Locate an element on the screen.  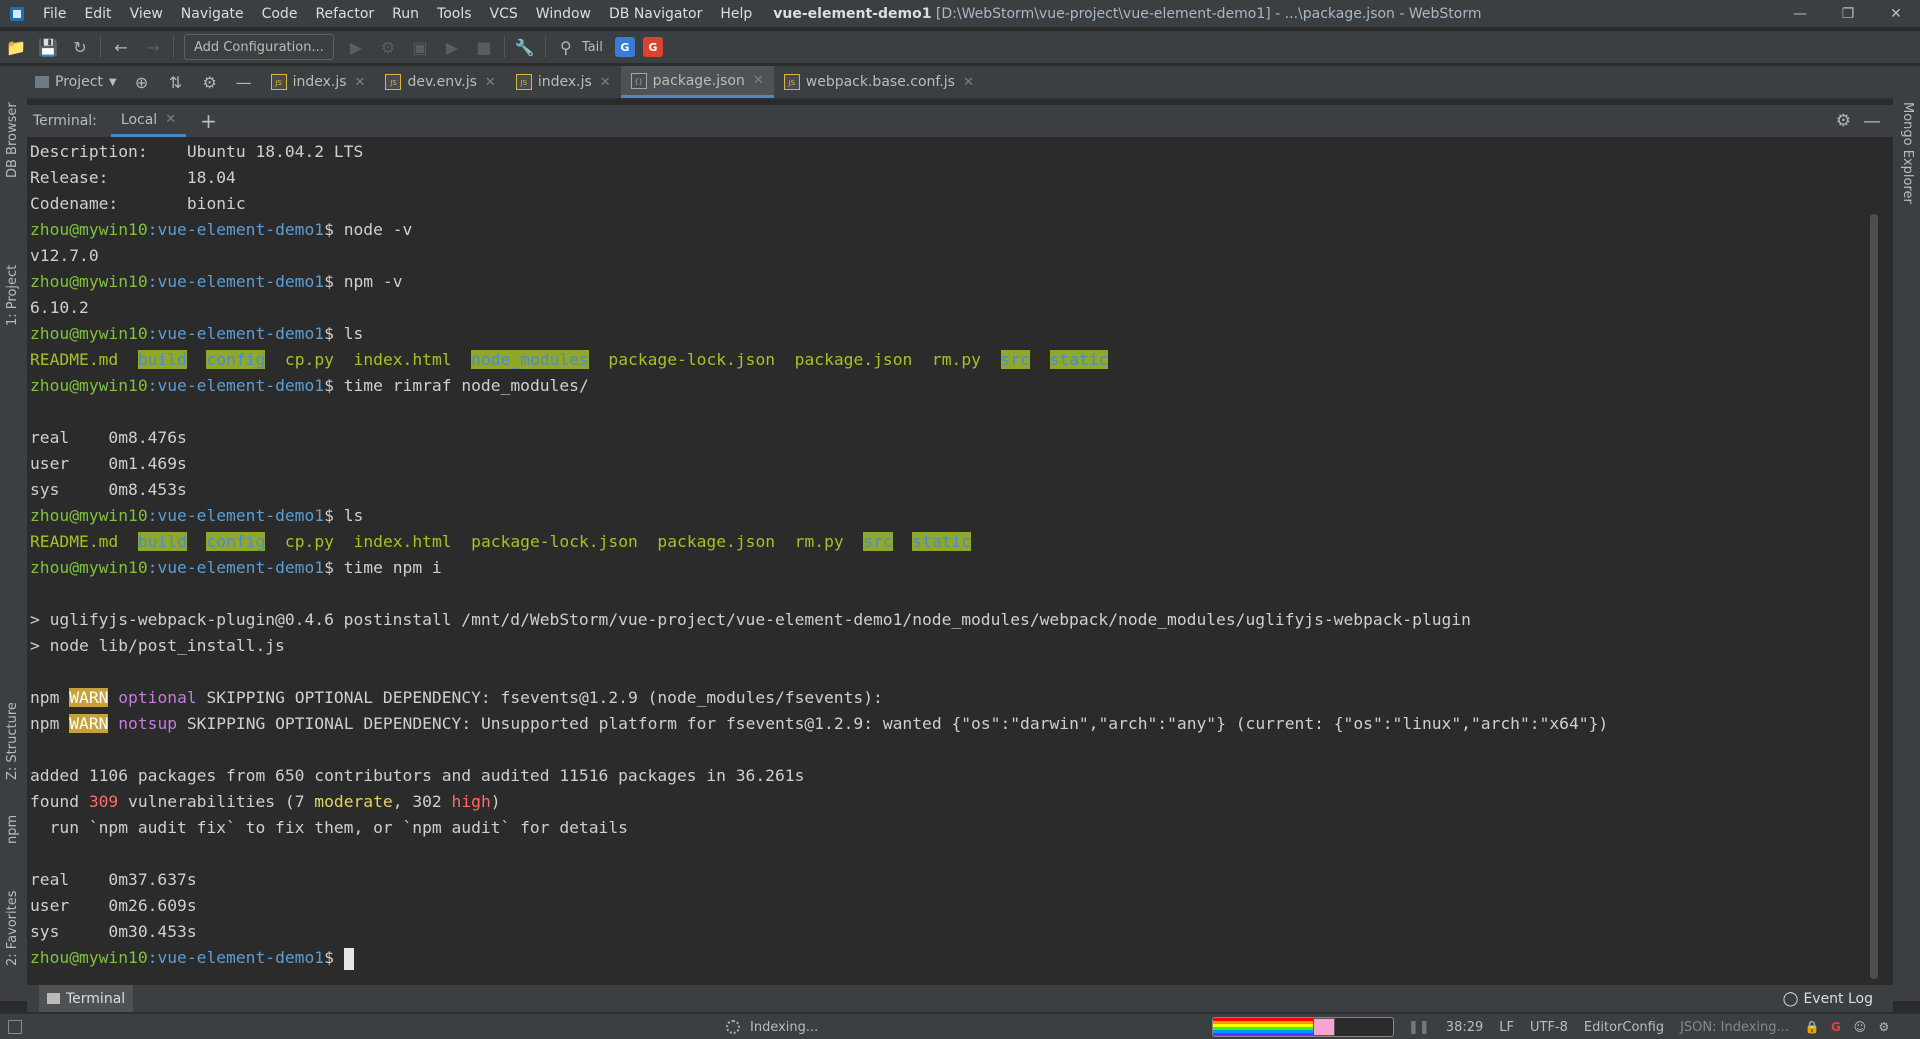
forward-arrow-icon: → is located at coordinates (153, 47).